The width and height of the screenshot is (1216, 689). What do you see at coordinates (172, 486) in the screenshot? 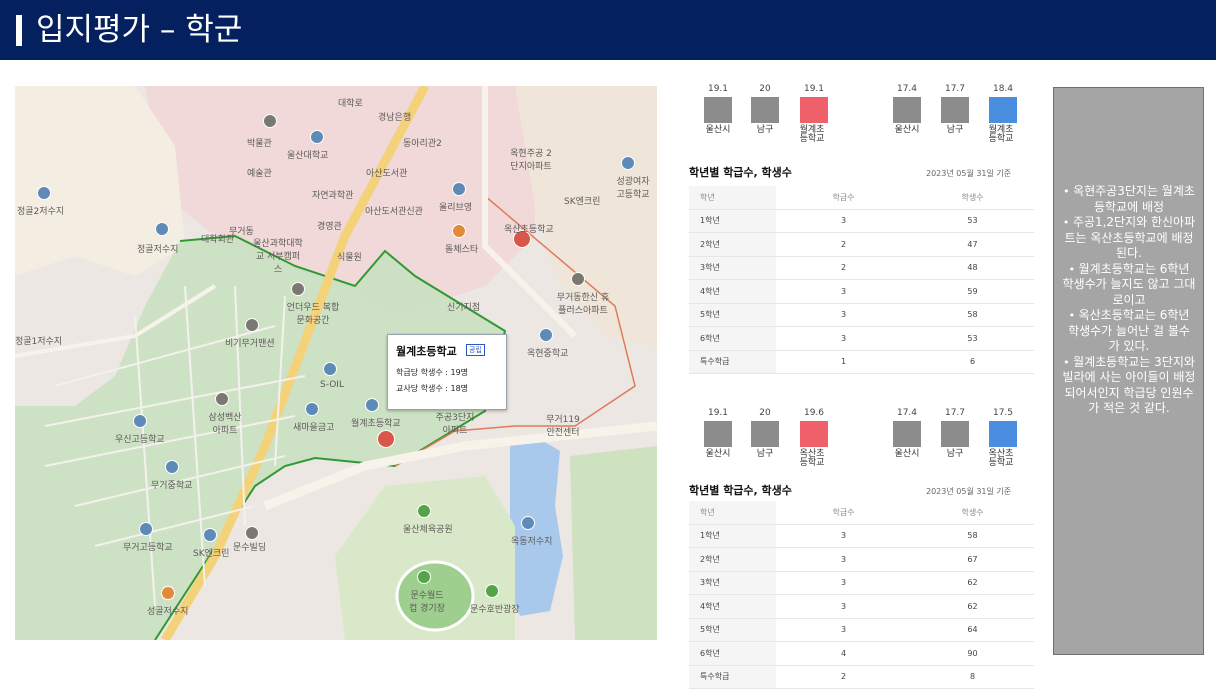
I see `map-label: 무거중학교` at bounding box center [172, 486].